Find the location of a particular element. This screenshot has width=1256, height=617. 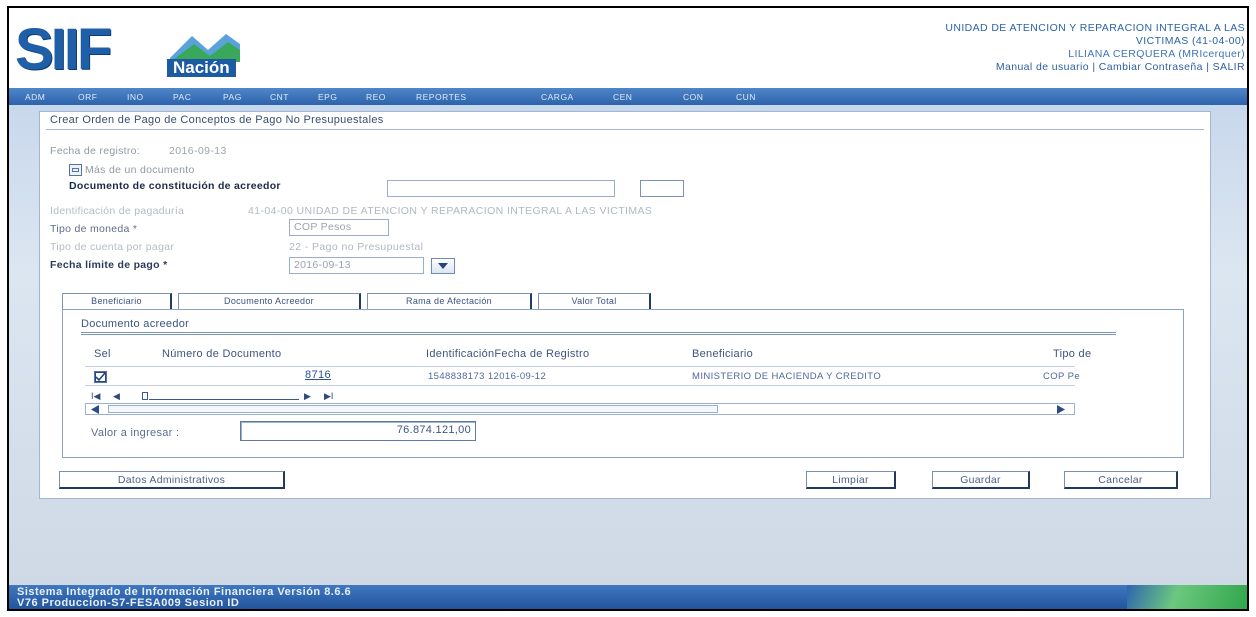

tab-documento-acreedor: Documento Acreedor is located at coordinates (269, 301).